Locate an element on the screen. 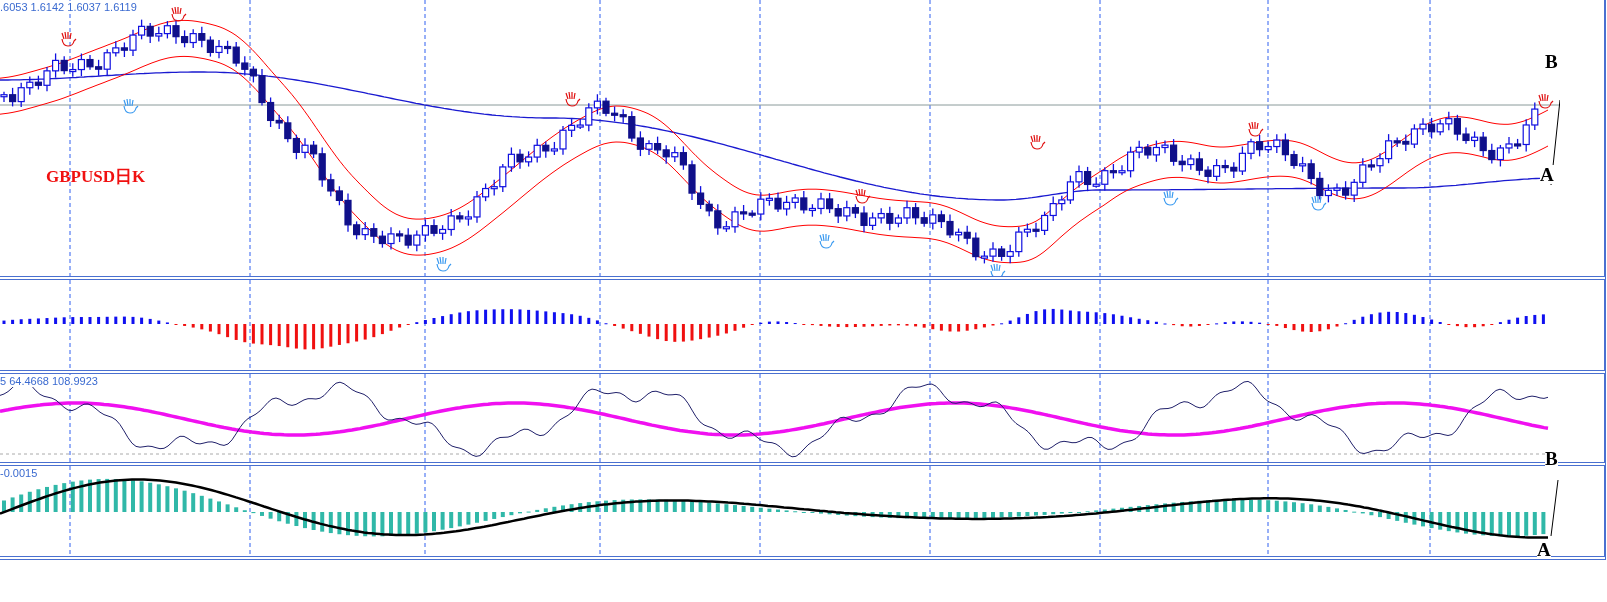 The height and width of the screenshot is (602, 1607). symbol-label: GBPUSD日K is located at coordinates (96, 177).